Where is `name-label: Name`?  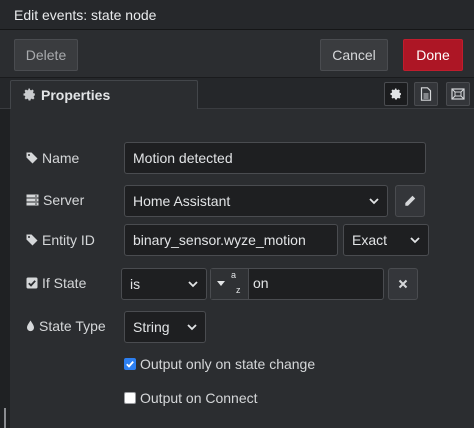 name-label: Name is located at coordinates (52, 158).